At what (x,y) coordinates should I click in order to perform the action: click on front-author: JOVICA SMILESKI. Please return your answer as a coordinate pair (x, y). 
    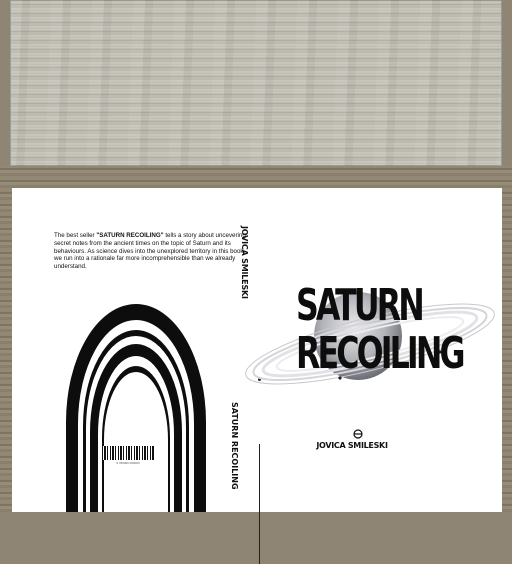
    Looking at the image, I should click on (352, 445).